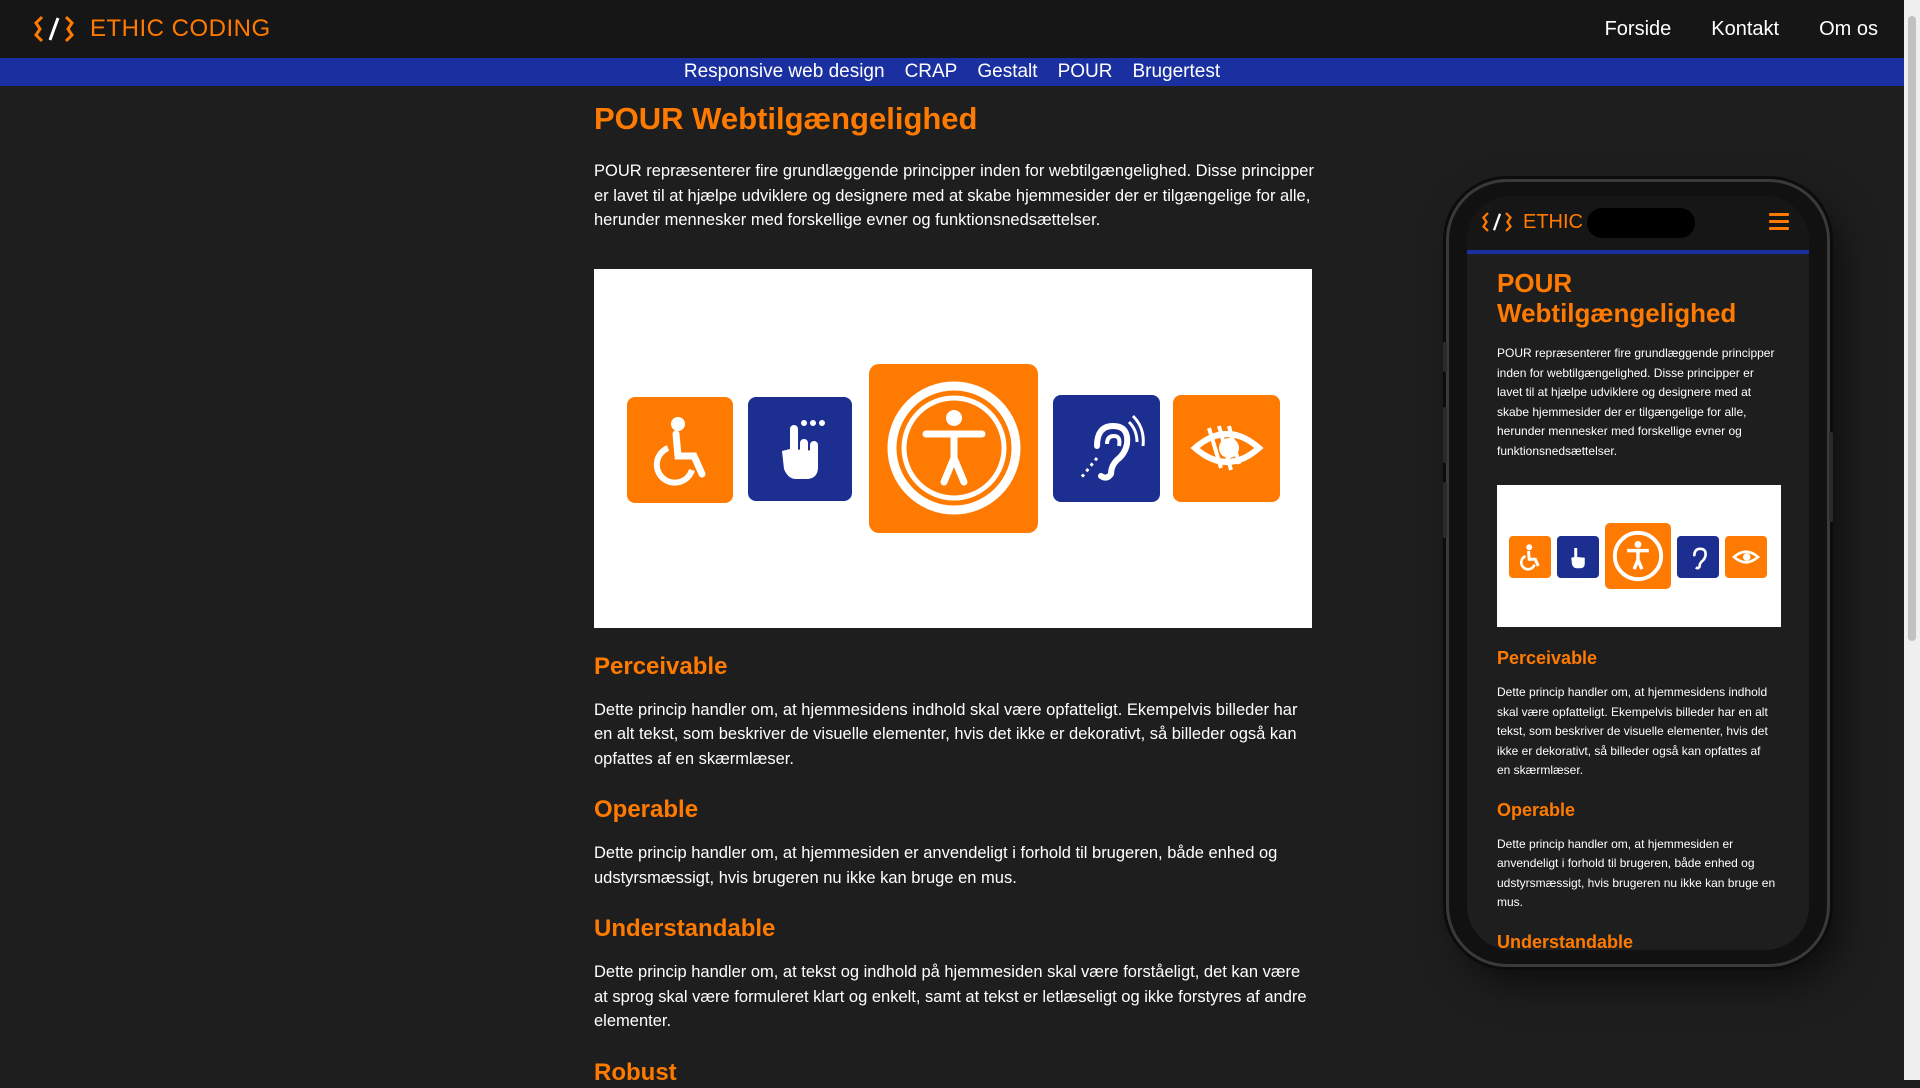 This screenshot has width=1920, height=1088. I want to click on phone-brand: ETHIC, so click(1531, 222).